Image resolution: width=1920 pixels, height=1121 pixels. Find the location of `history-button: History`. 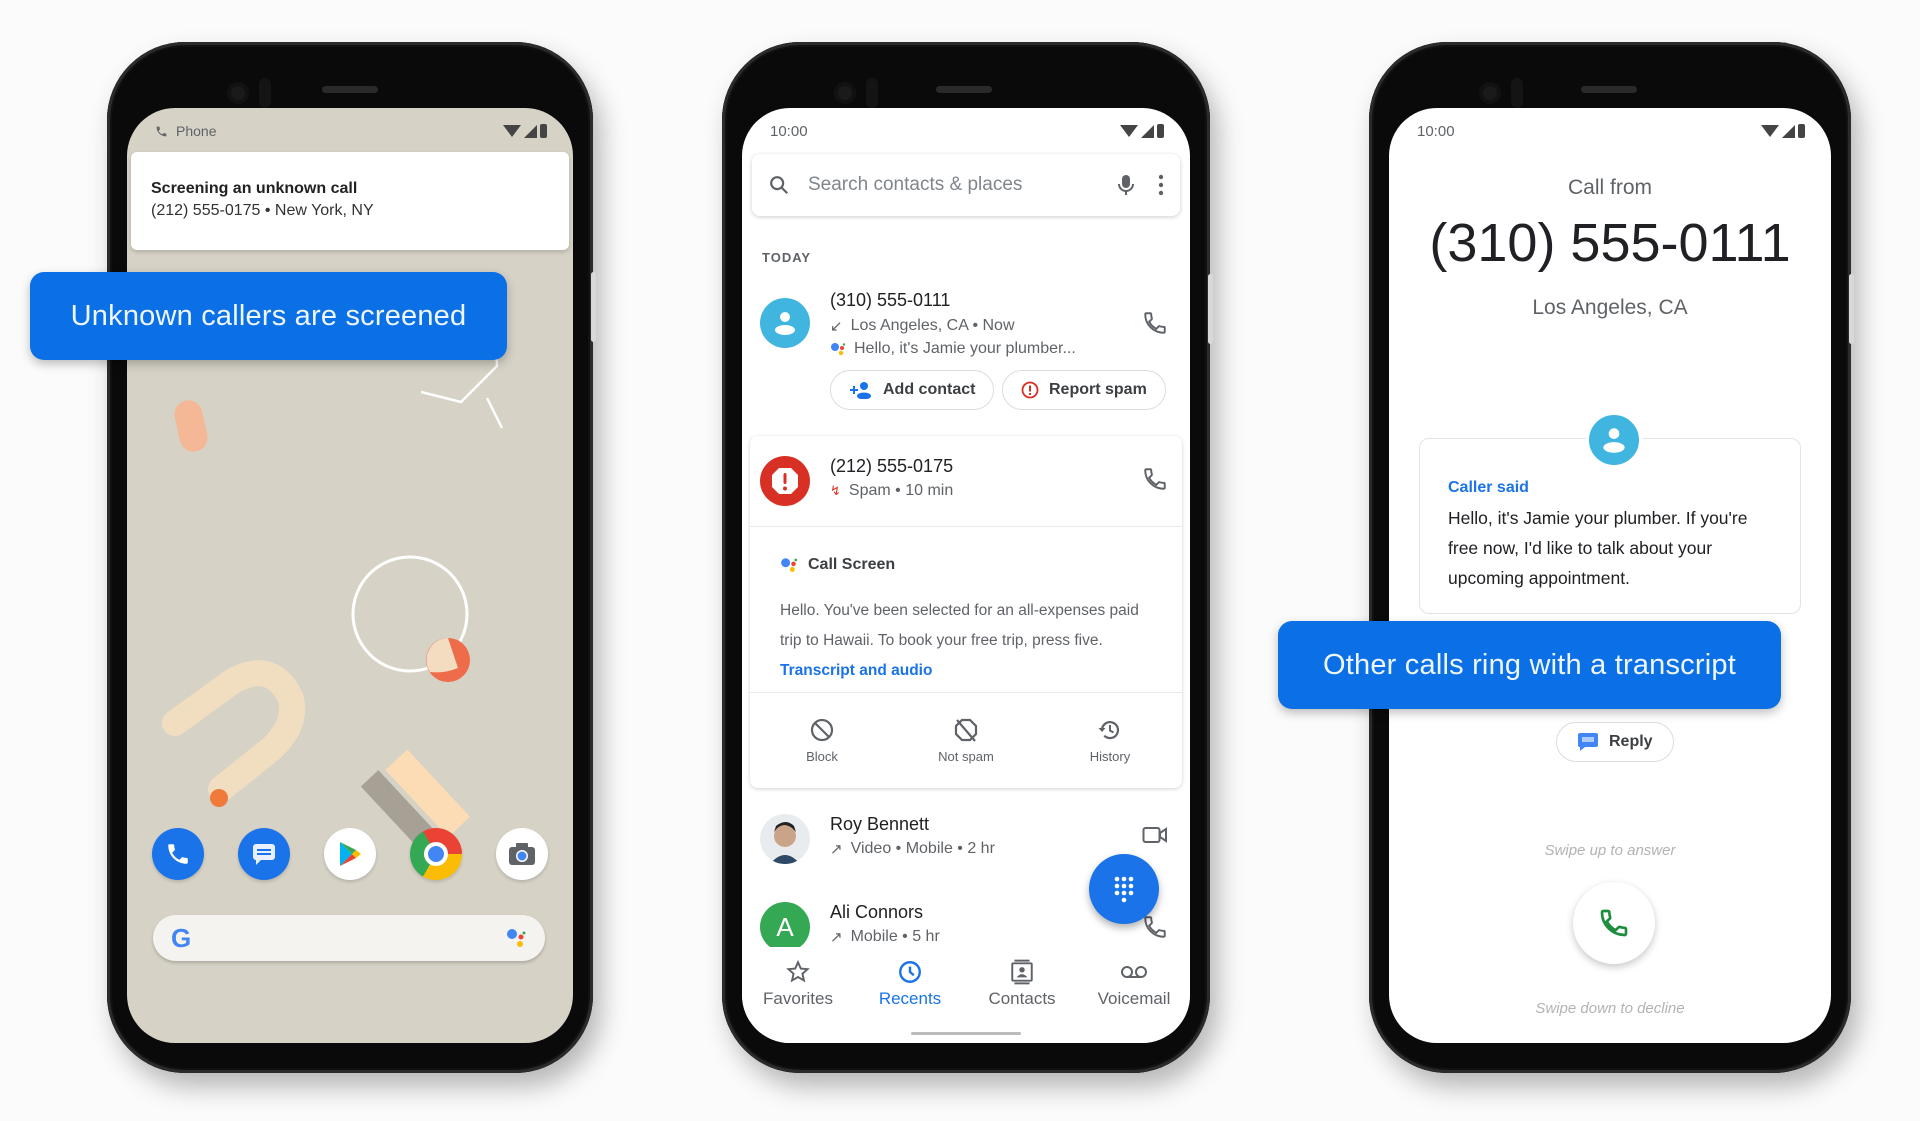

history-button: History is located at coordinates (1110, 740).